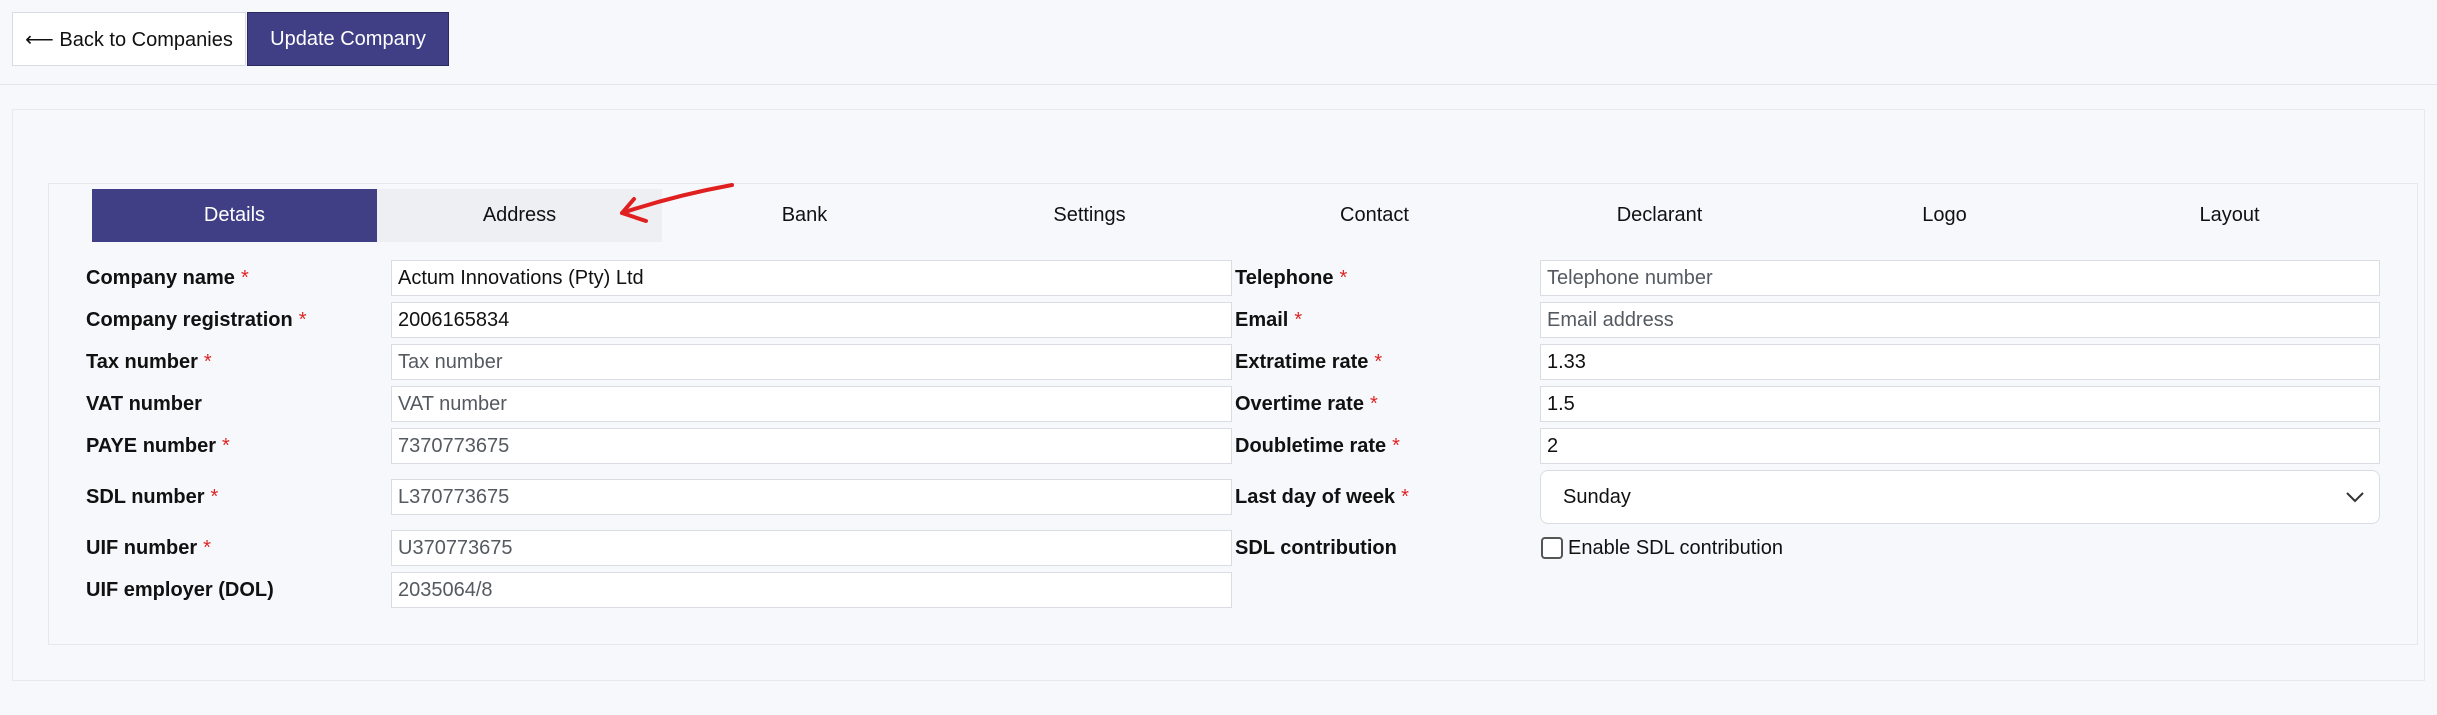 The height and width of the screenshot is (715, 2437). What do you see at coordinates (1960, 446) in the screenshot?
I see `doubletime-rate-input: 2` at bounding box center [1960, 446].